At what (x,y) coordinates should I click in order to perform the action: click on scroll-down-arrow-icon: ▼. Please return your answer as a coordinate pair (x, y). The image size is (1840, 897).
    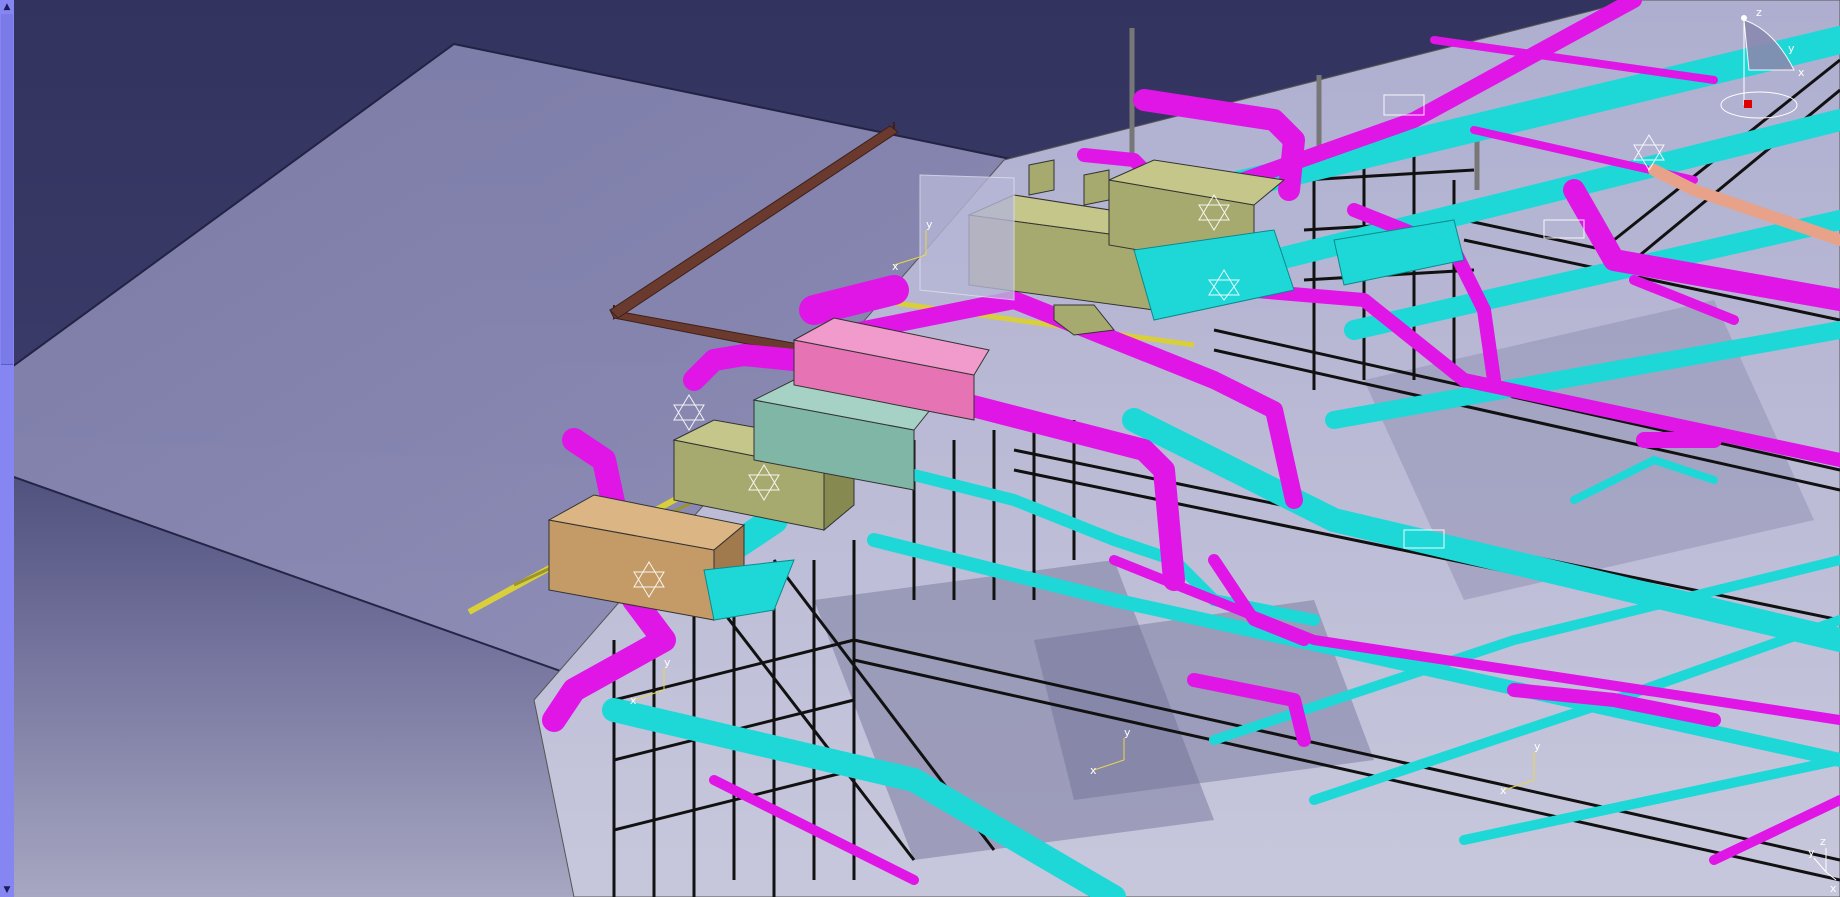
    Looking at the image, I should click on (7, 890).